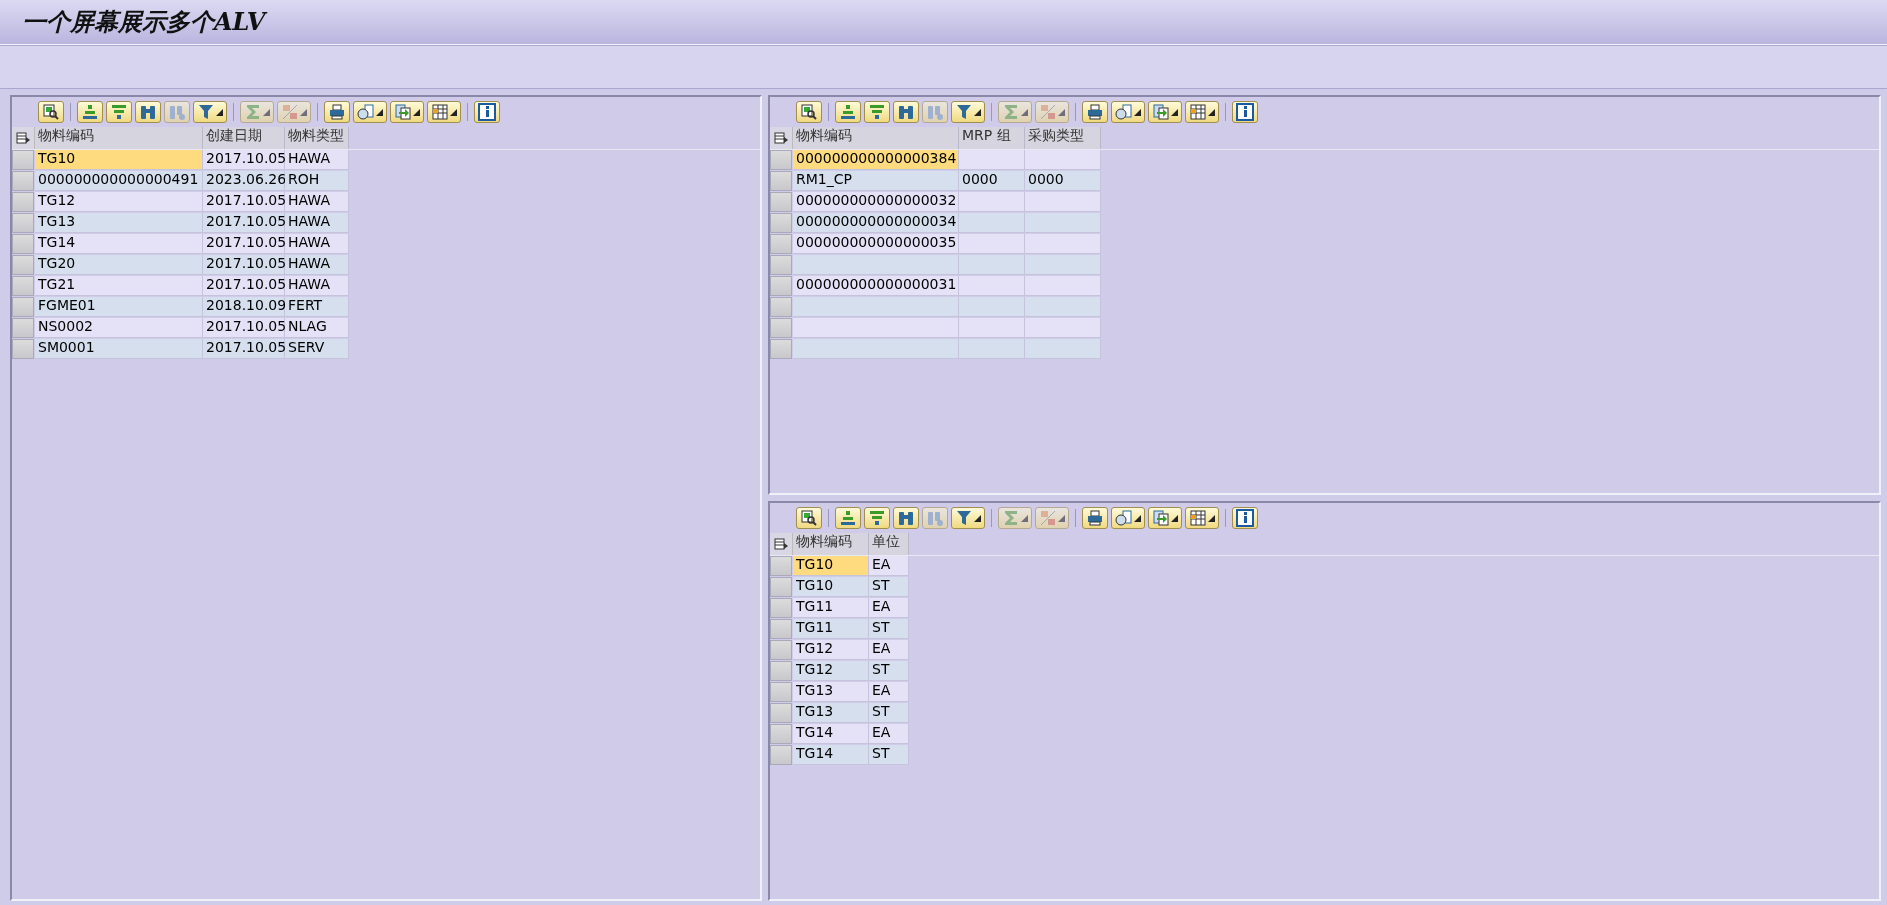 This screenshot has width=1887, height=905. Describe the element at coordinates (119, 265) in the screenshot. I see `table-cell: TG20` at that location.